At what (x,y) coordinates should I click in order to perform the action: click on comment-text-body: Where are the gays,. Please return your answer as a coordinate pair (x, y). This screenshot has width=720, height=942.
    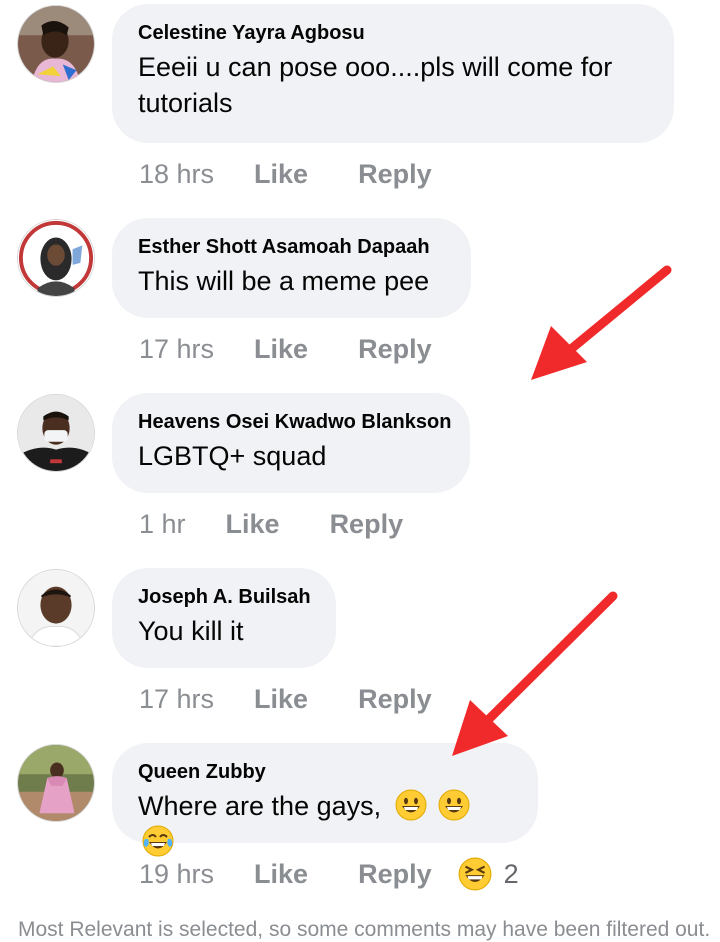
    Looking at the image, I should click on (260, 806).